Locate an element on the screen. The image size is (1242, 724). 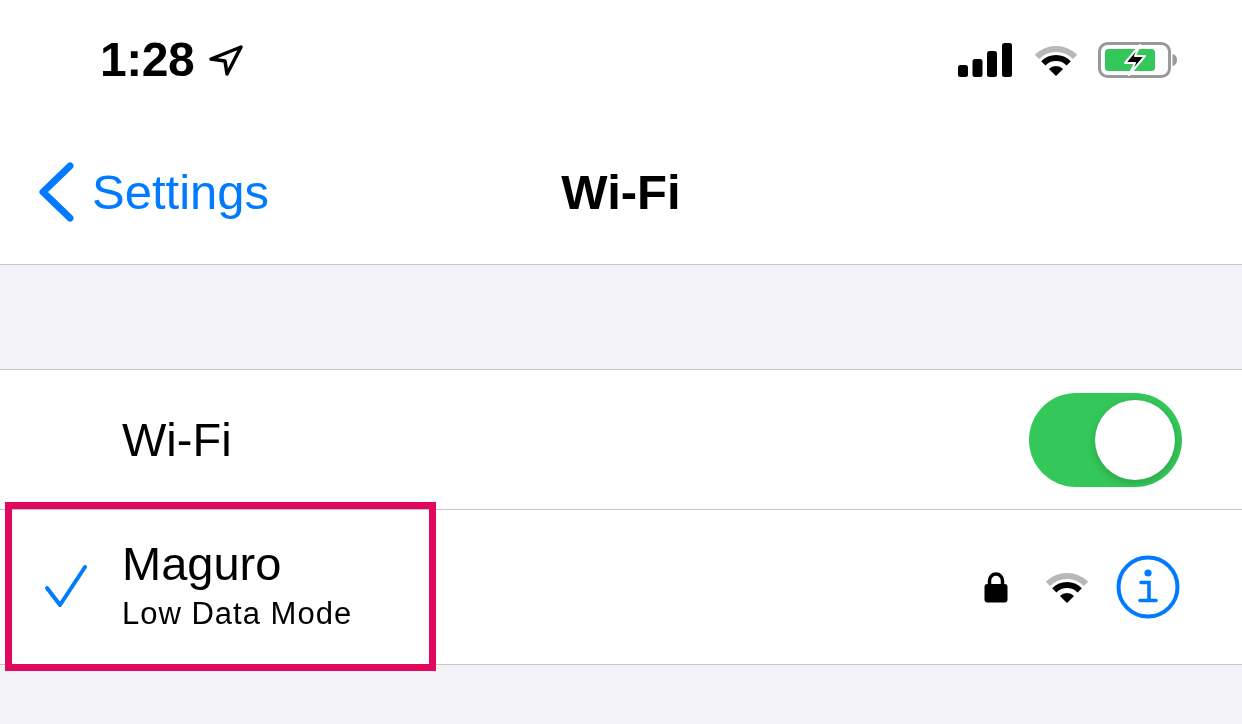
back-button: Settings is located at coordinates (154, 192).